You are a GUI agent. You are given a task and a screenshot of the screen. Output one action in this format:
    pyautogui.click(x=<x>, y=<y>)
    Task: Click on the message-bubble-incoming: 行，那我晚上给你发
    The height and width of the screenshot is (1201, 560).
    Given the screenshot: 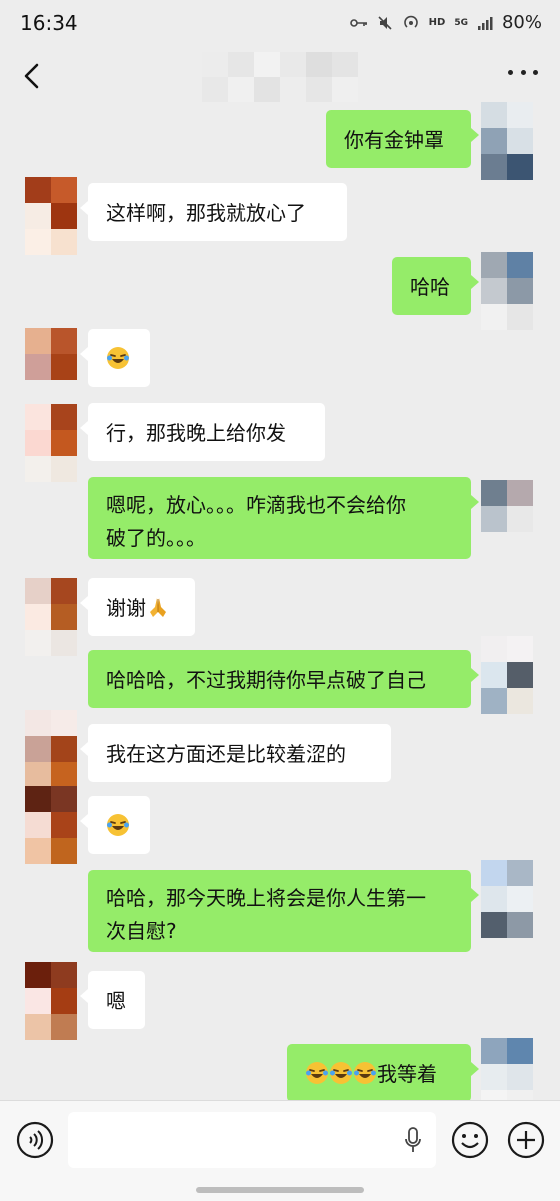 What is the action you would take?
    pyautogui.click(x=202, y=432)
    